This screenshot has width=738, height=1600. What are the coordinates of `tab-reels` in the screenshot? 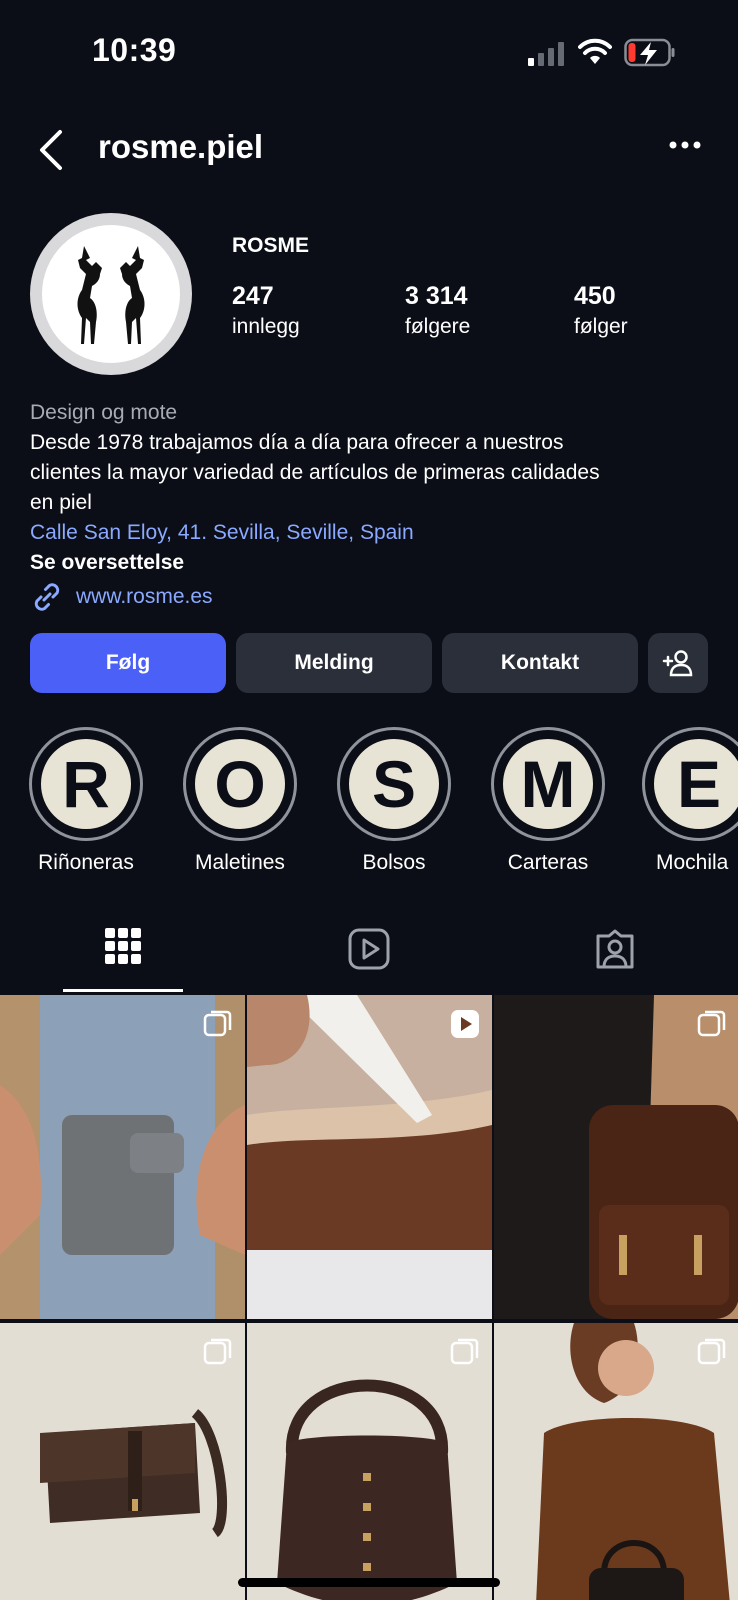 It's located at (369, 959).